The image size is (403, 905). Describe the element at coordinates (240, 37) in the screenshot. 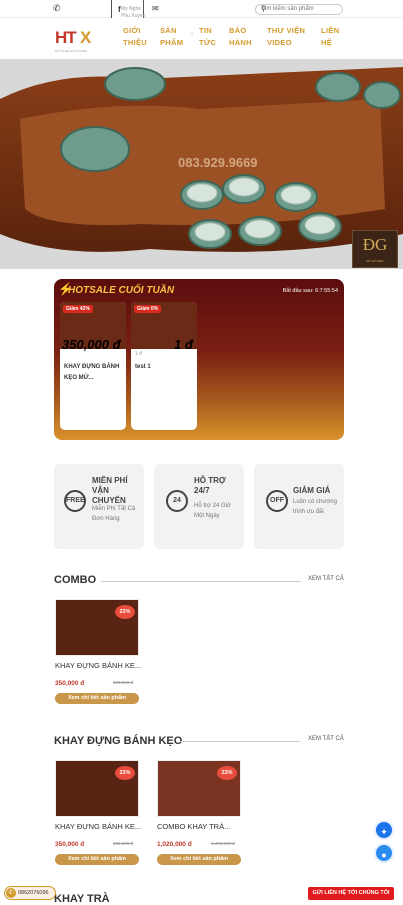

I see `nav-bao-hanh: BẢO HÀNH` at that location.